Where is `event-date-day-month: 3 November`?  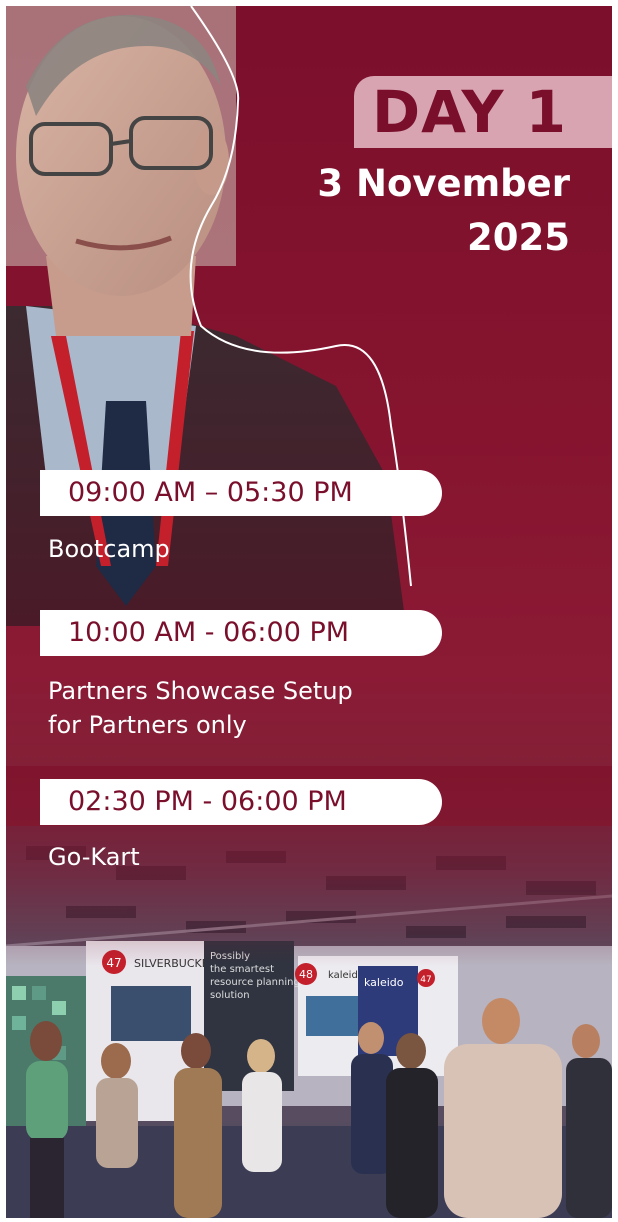 event-date-day-month: 3 November is located at coordinates (443, 183).